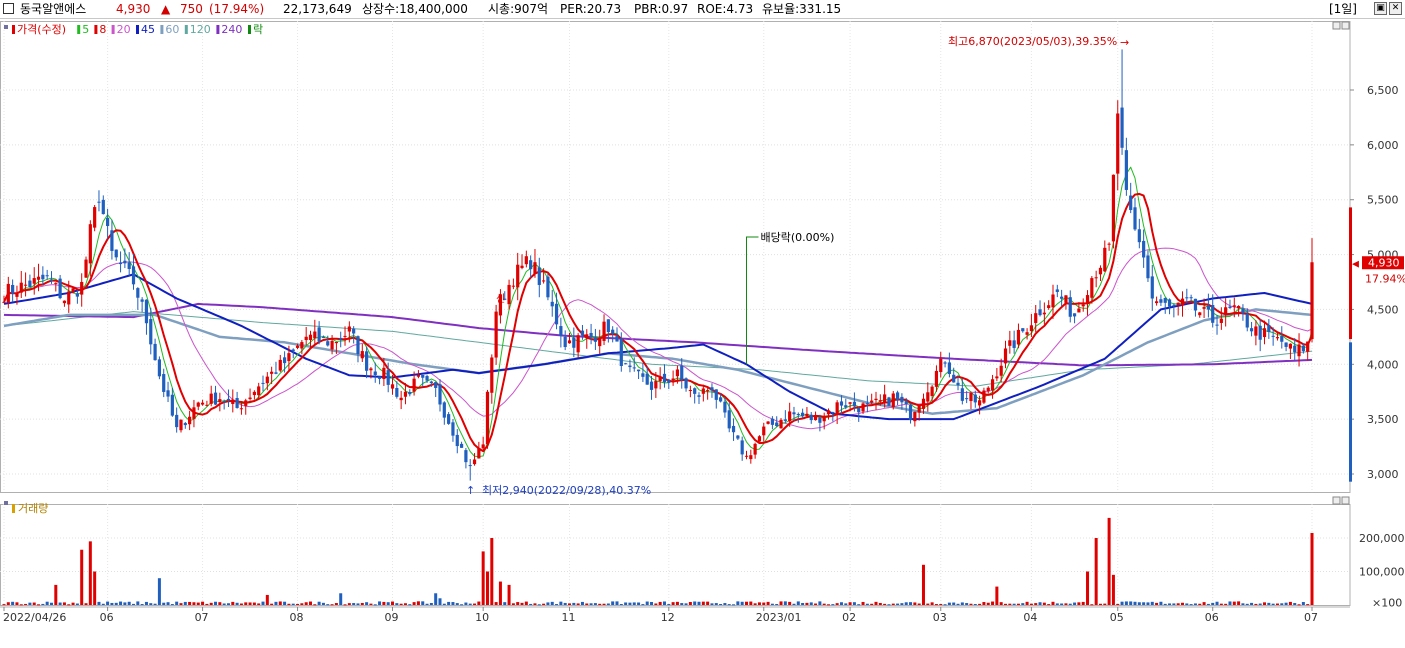 This screenshot has height=648, width=1405. What do you see at coordinates (1343, 9) in the screenshot?
I see `period-selector: [1일]` at bounding box center [1343, 9].